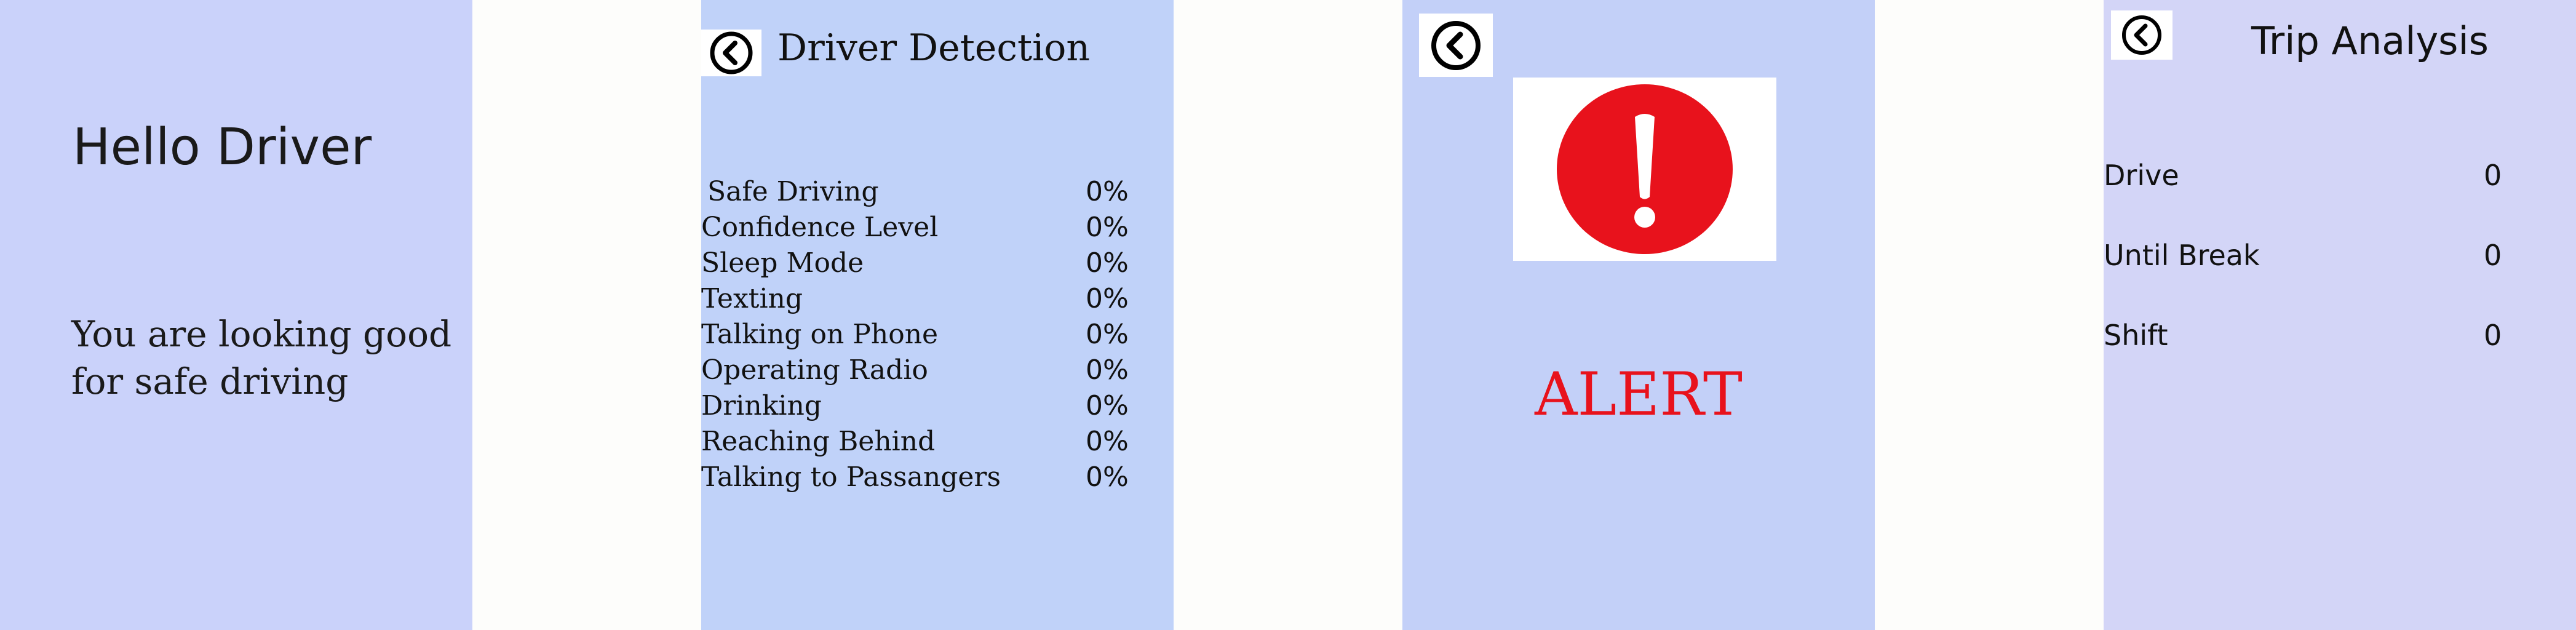 The height and width of the screenshot is (630, 2576). Describe the element at coordinates (818, 441) in the screenshot. I see `metric-label: Reaching Behind` at that location.